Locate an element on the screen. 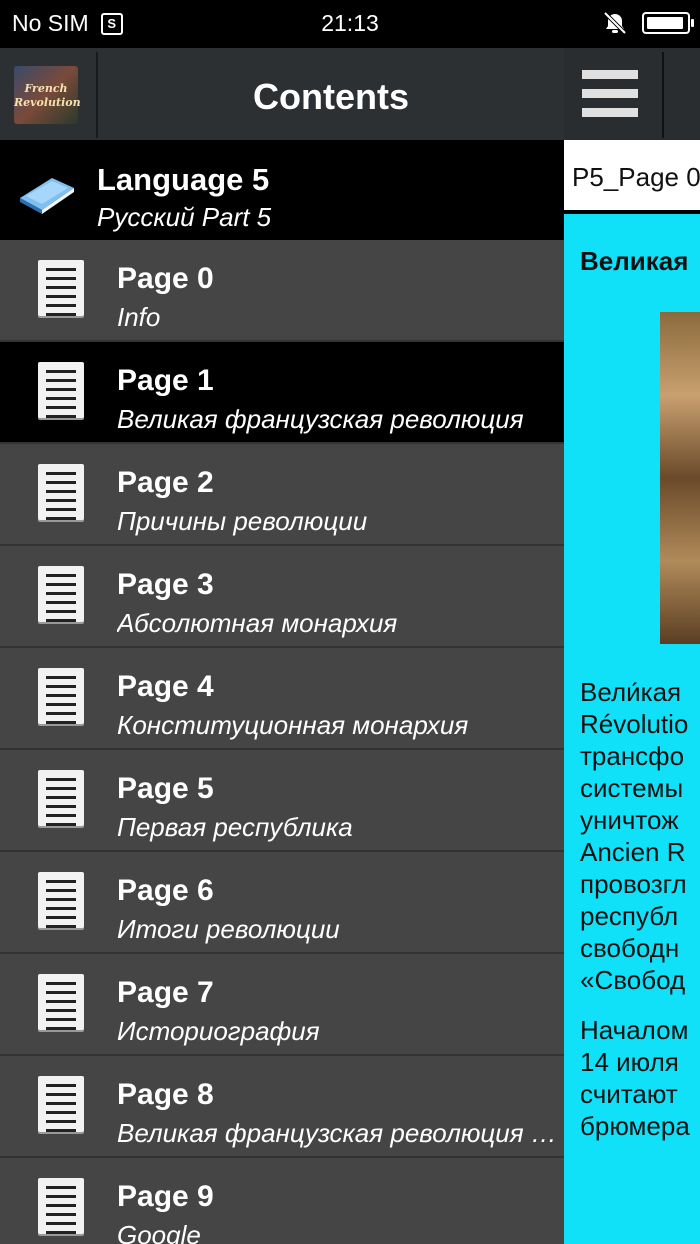  item-subtitle: Причины революции is located at coordinates (242, 521).